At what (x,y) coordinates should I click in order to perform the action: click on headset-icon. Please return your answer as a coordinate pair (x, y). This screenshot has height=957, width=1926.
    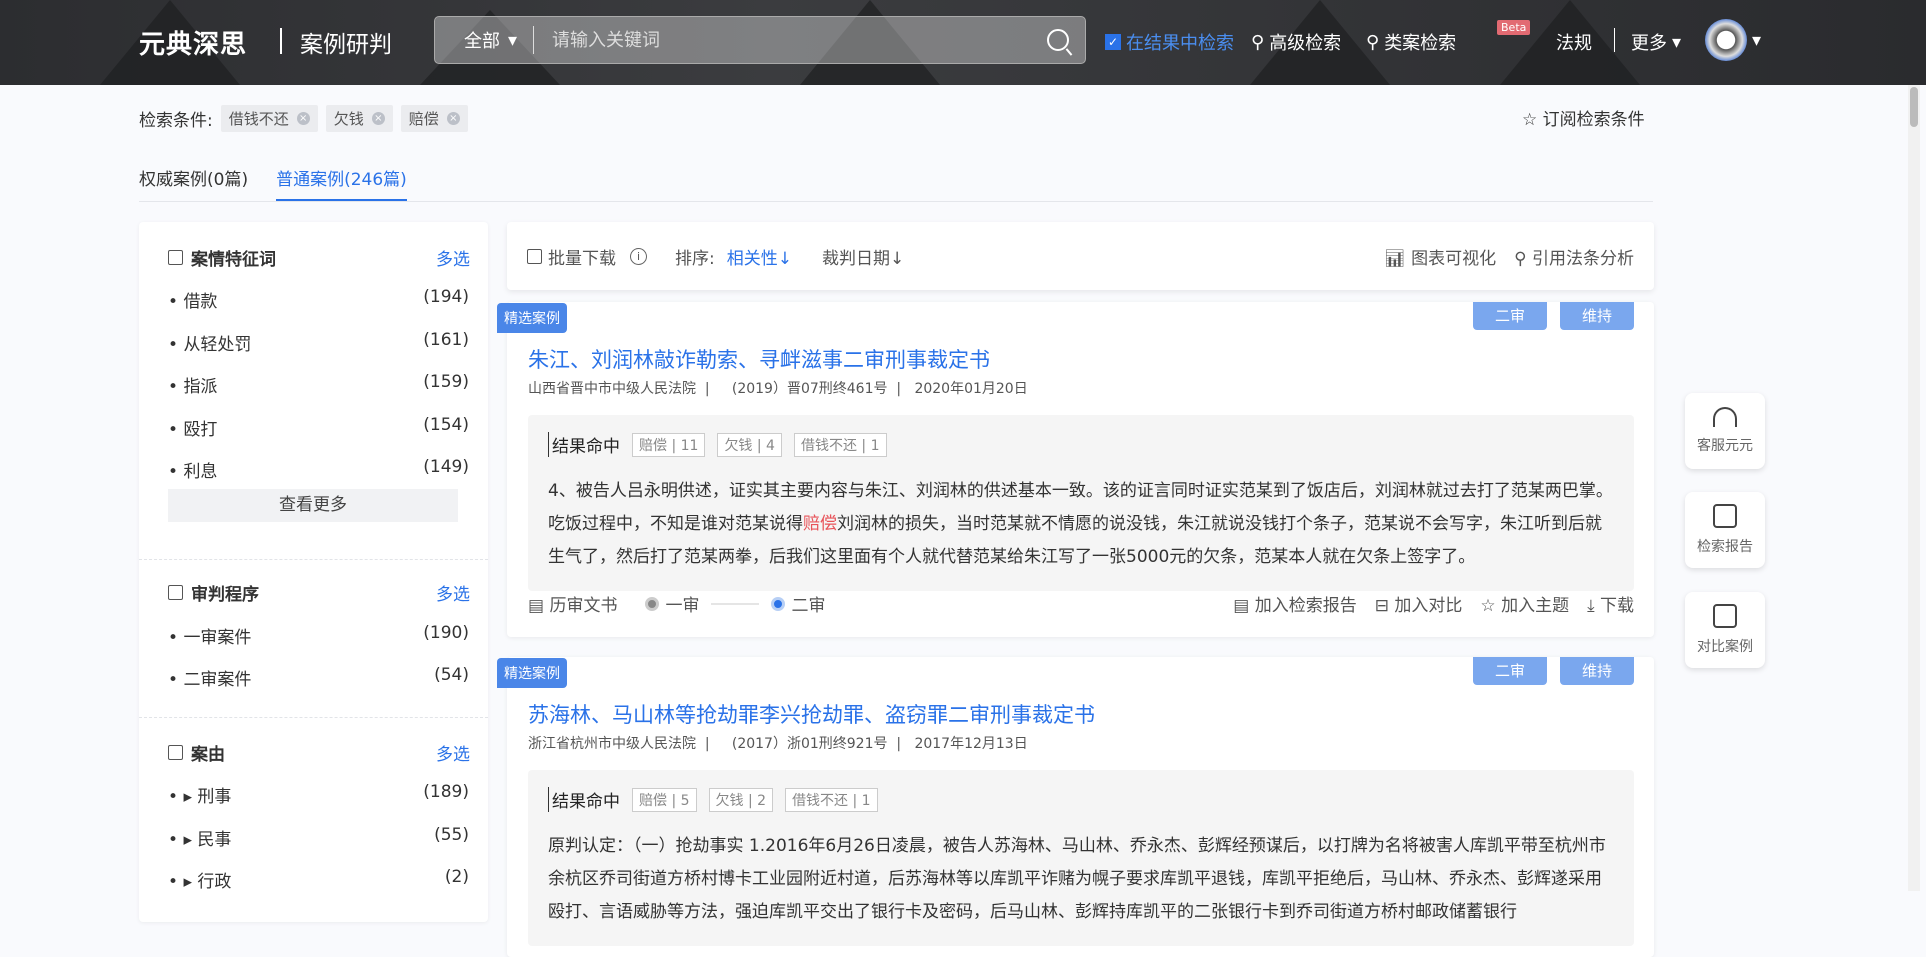
    Looking at the image, I should click on (1725, 417).